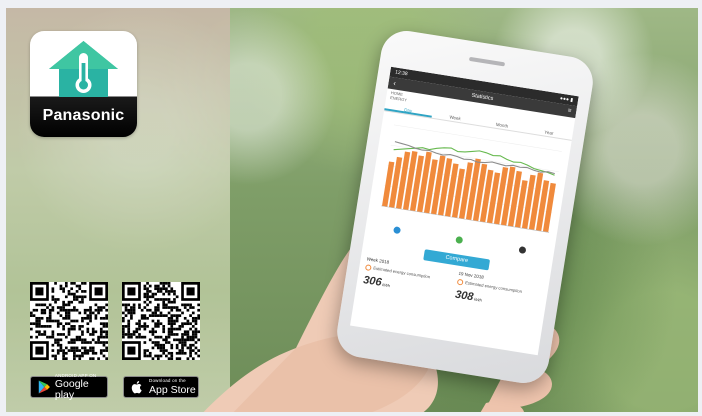  I want to click on status-indicators: ●●● ▮, so click(566, 99).